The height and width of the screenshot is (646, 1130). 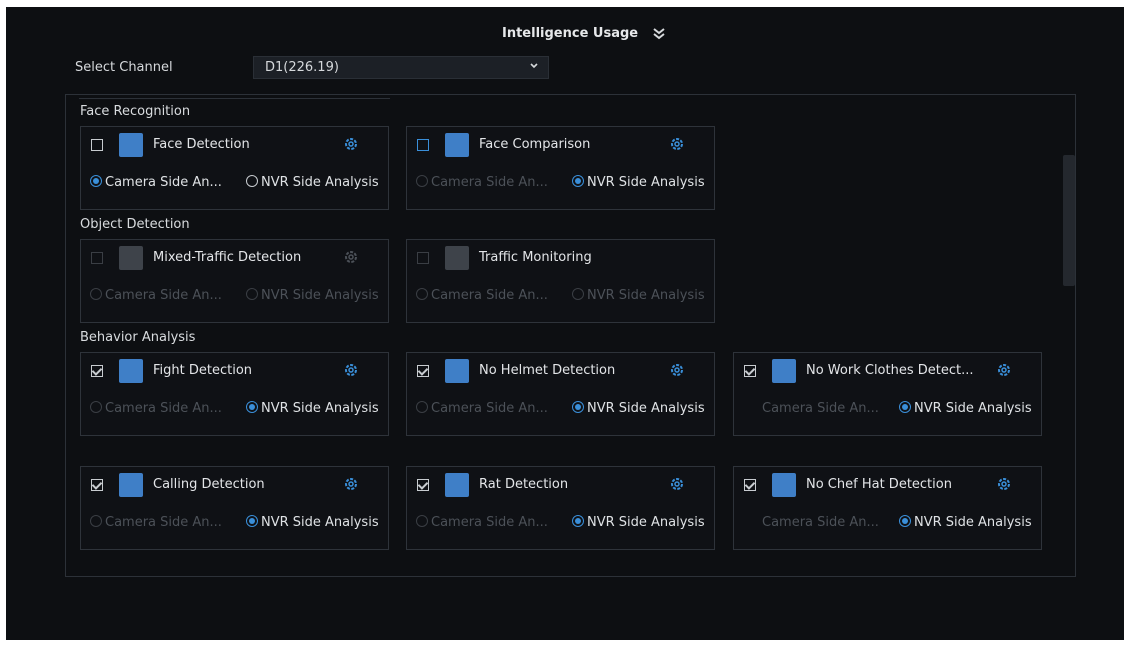 I want to click on helmet-icon, so click(x=457, y=371).